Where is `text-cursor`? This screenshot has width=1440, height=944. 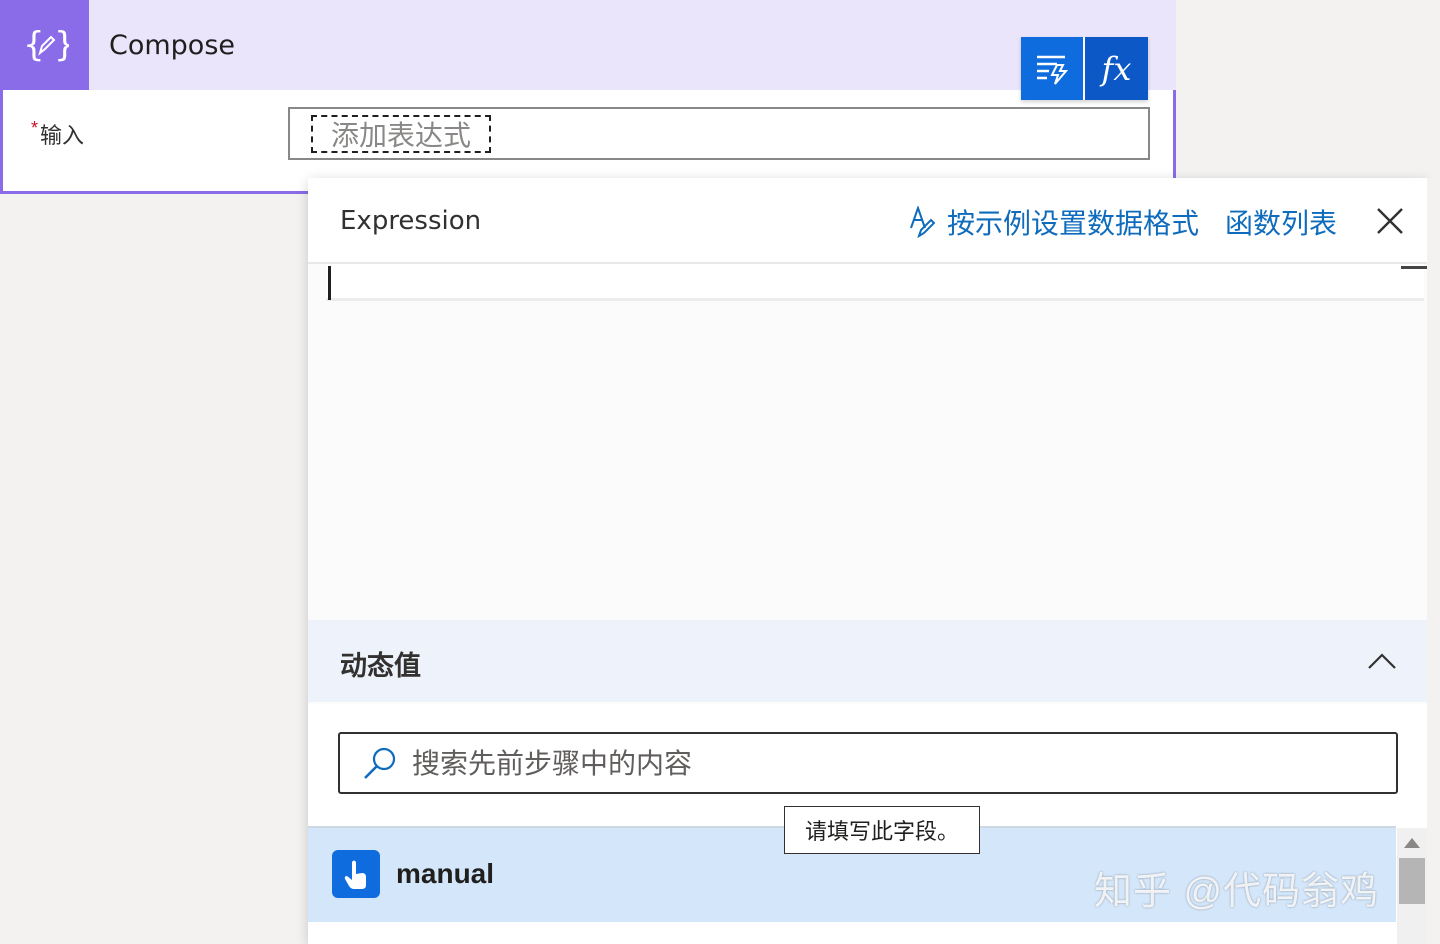
text-cursor is located at coordinates (329, 283).